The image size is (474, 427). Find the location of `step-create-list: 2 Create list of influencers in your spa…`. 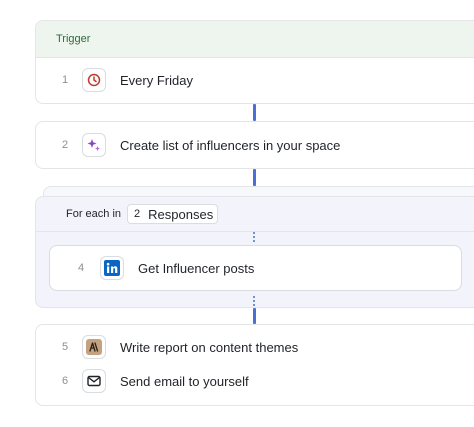

step-create-list: 2 Create list of influencers in your spa… is located at coordinates (255, 145).